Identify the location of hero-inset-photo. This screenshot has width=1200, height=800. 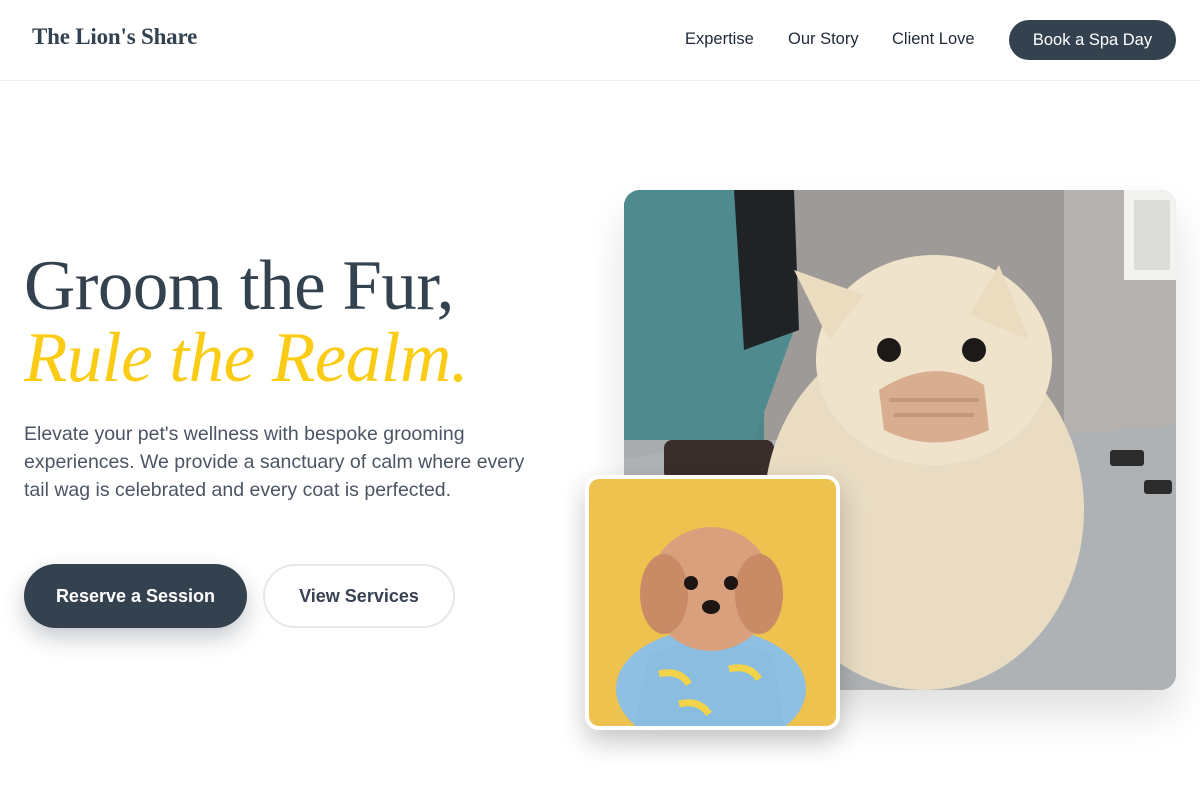
(712, 602).